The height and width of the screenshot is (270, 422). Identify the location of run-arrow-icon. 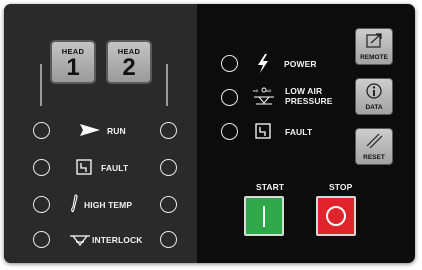
(90, 130).